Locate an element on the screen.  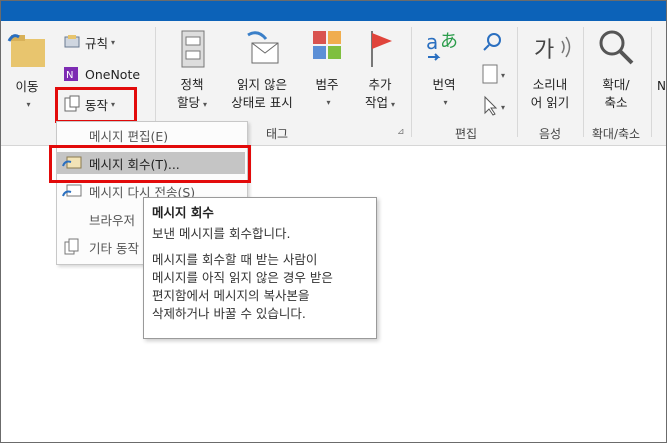
select-icon: ▾ is located at coordinates (497, 107).